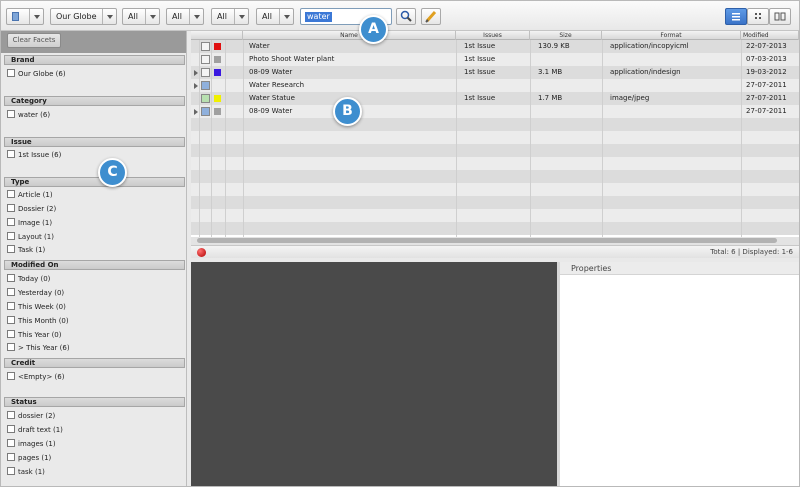 The height and width of the screenshot is (487, 800). I want to click on facet-item: Our Globe (6), so click(36, 74).